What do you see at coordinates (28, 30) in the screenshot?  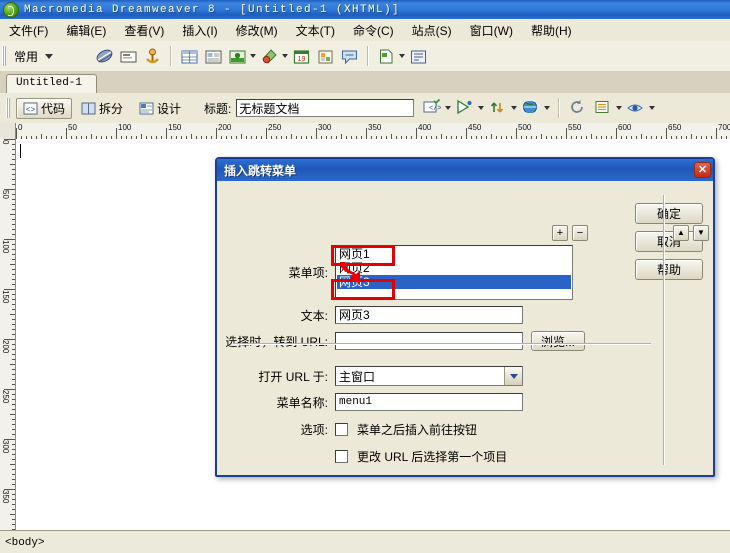 I see `menu-item-file: 文件(F)` at bounding box center [28, 30].